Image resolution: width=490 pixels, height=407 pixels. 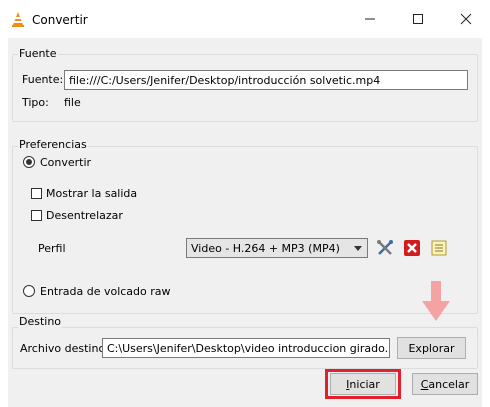 I want to click on chevron-down-icon, so click(x=358, y=248).